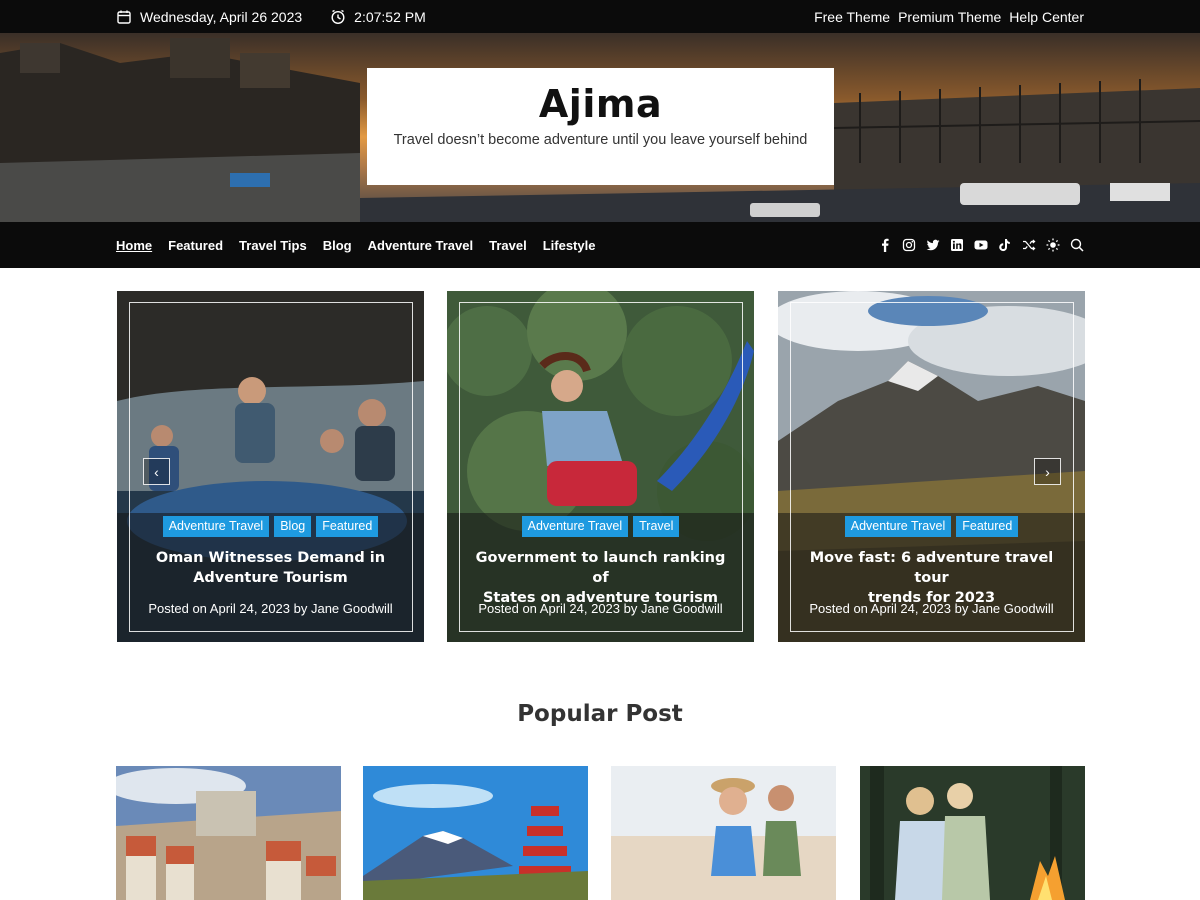  What do you see at coordinates (933, 245) in the screenshot?
I see `twitter-icon` at bounding box center [933, 245].